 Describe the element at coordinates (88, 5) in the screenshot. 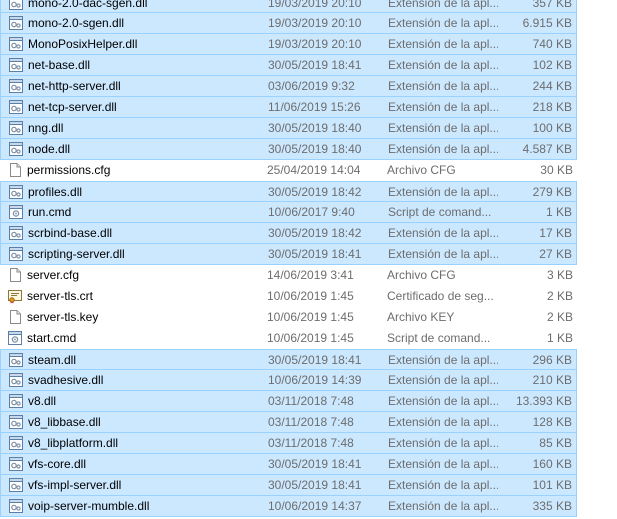

I see `file-name: mono-2.0-dac-sgen.dll` at that location.